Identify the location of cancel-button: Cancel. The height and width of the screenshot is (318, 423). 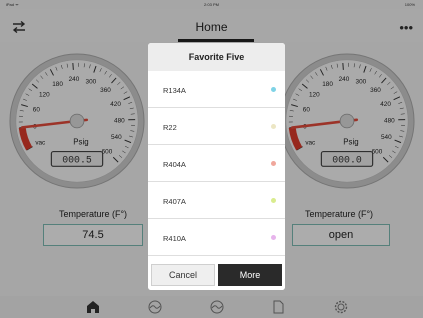
(183, 275).